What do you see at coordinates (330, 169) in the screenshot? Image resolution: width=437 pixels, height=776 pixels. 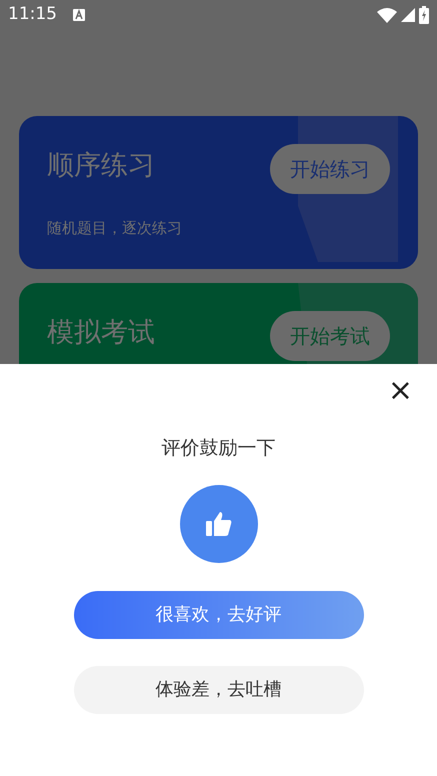 I see `start-button: 开始练习` at bounding box center [330, 169].